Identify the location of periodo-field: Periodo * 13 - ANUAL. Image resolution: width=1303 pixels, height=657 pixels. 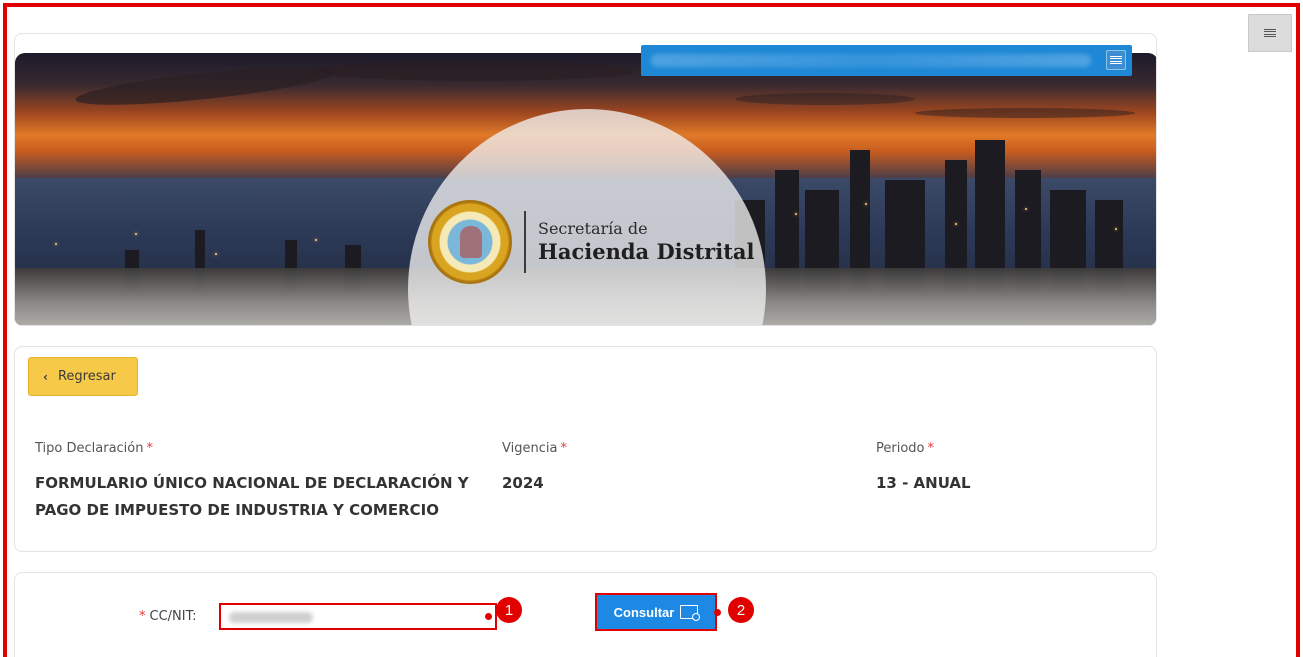
(976, 469).